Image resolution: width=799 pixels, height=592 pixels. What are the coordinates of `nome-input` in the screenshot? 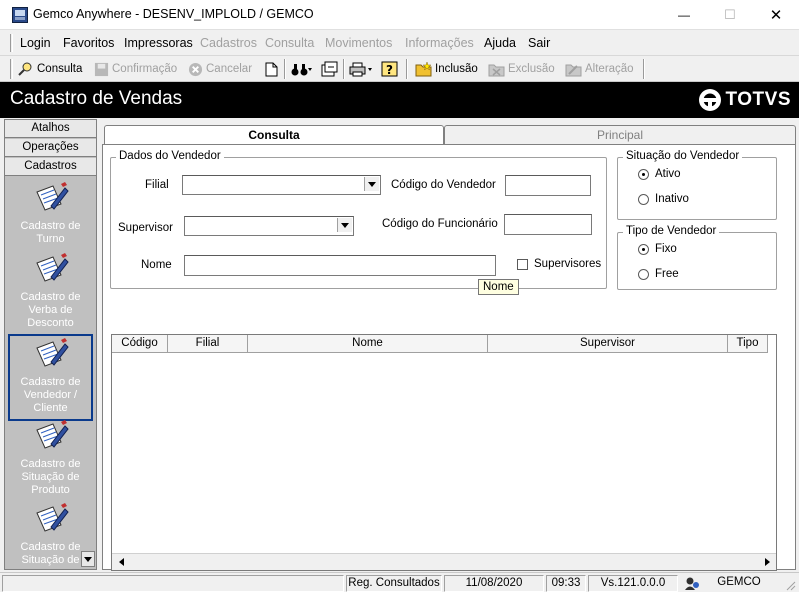 It's located at (340, 265).